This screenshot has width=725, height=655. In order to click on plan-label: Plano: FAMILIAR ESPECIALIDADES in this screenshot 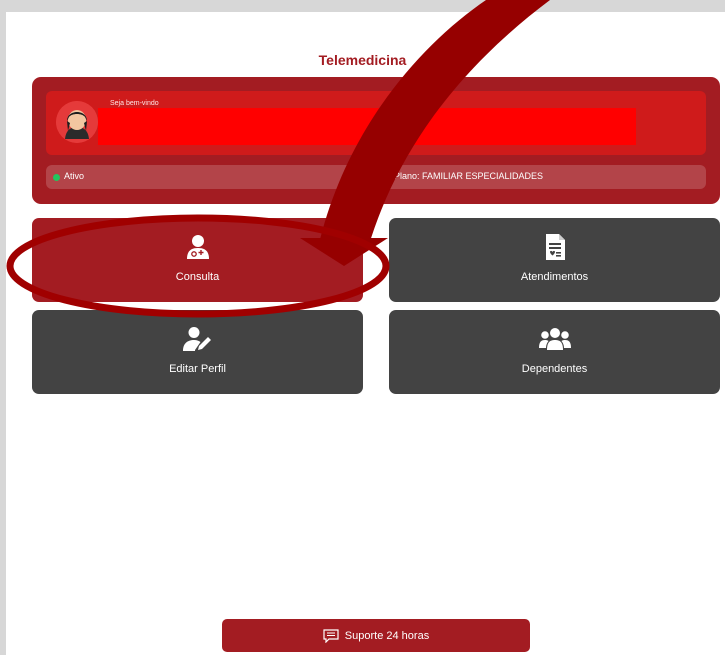, I will do `click(469, 176)`.